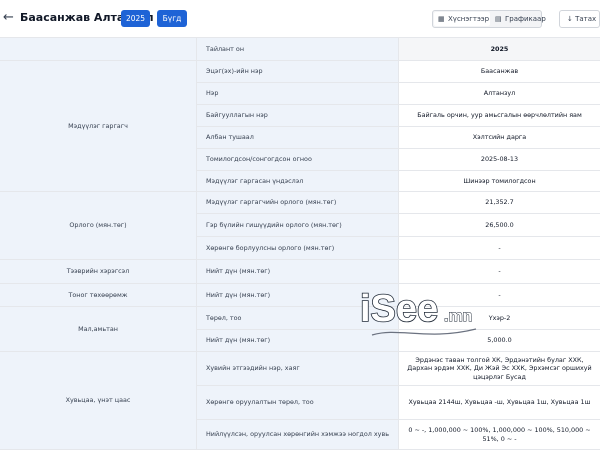  Describe the element at coordinates (98, 295) in the screenshot. I see `group-cell-equipment: Тоног төхөөрөмж` at that location.